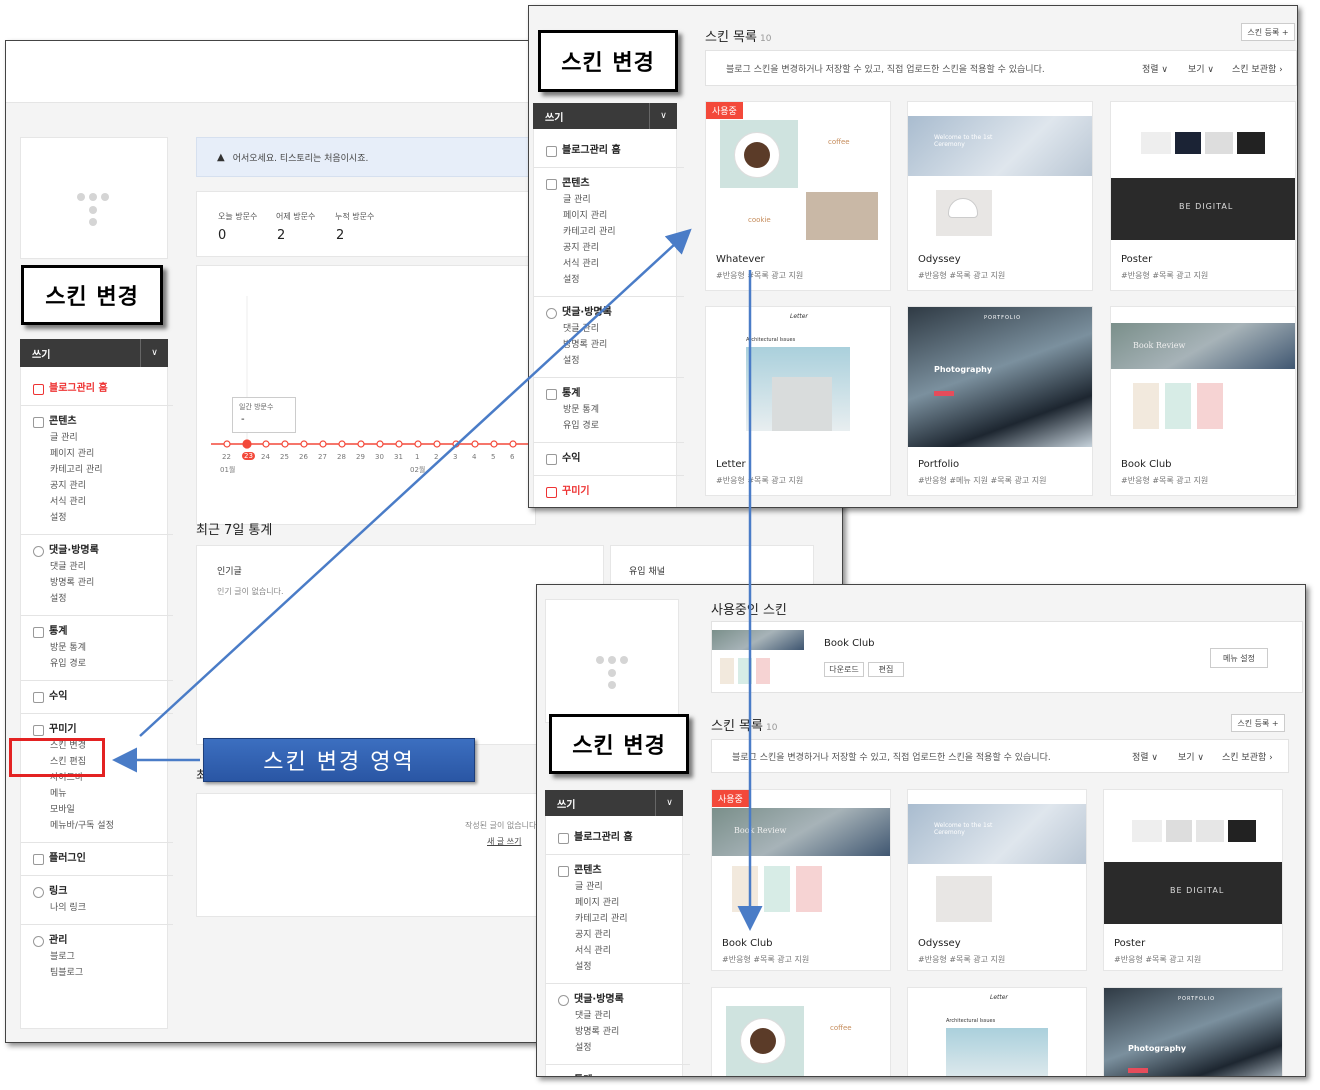  Describe the element at coordinates (1247, 756) in the screenshot. I see `skin-storage-link-bottom: 스킨 보관함 ›` at that location.